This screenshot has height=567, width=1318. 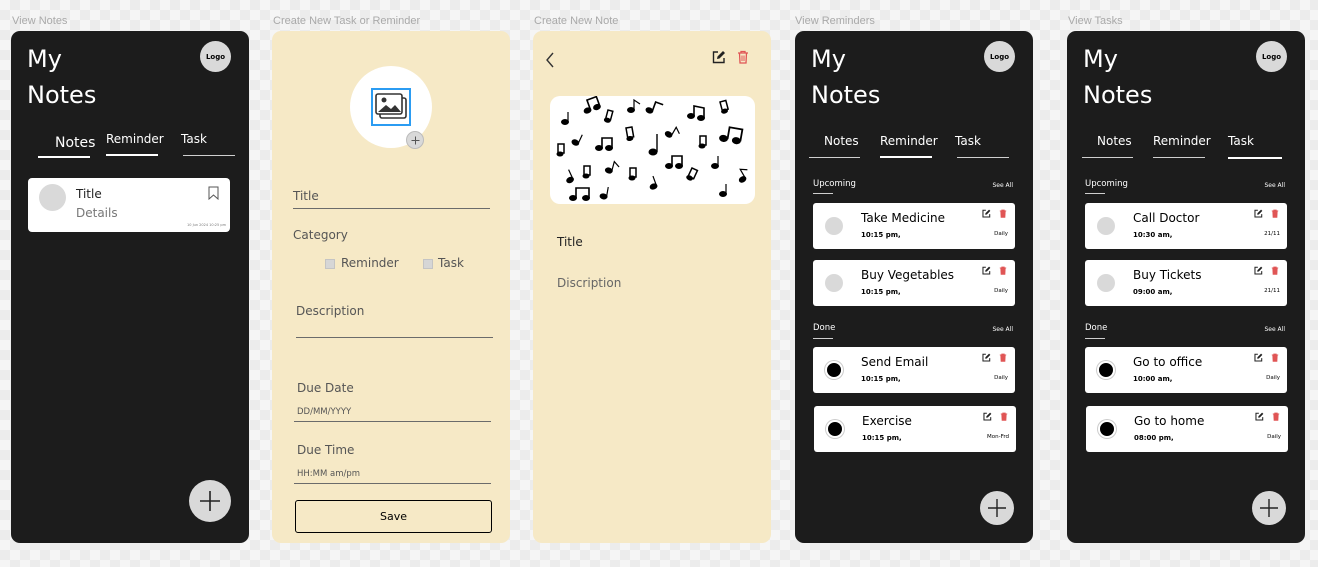 What do you see at coordinates (589, 283) in the screenshot?
I see `note-description-input: Discription` at bounding box center [589, 283].